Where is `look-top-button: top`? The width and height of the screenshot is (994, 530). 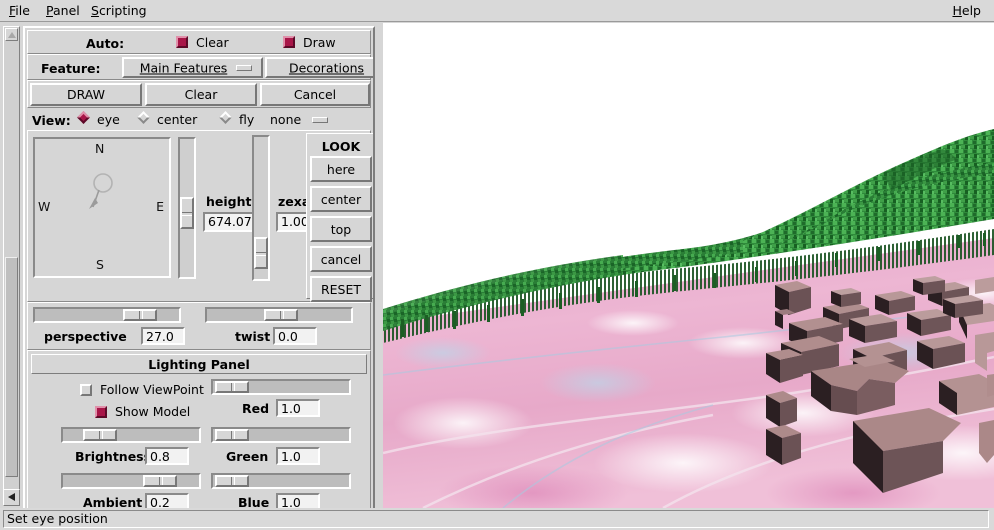 look-top-button: top is located at coordinates (341, 229).